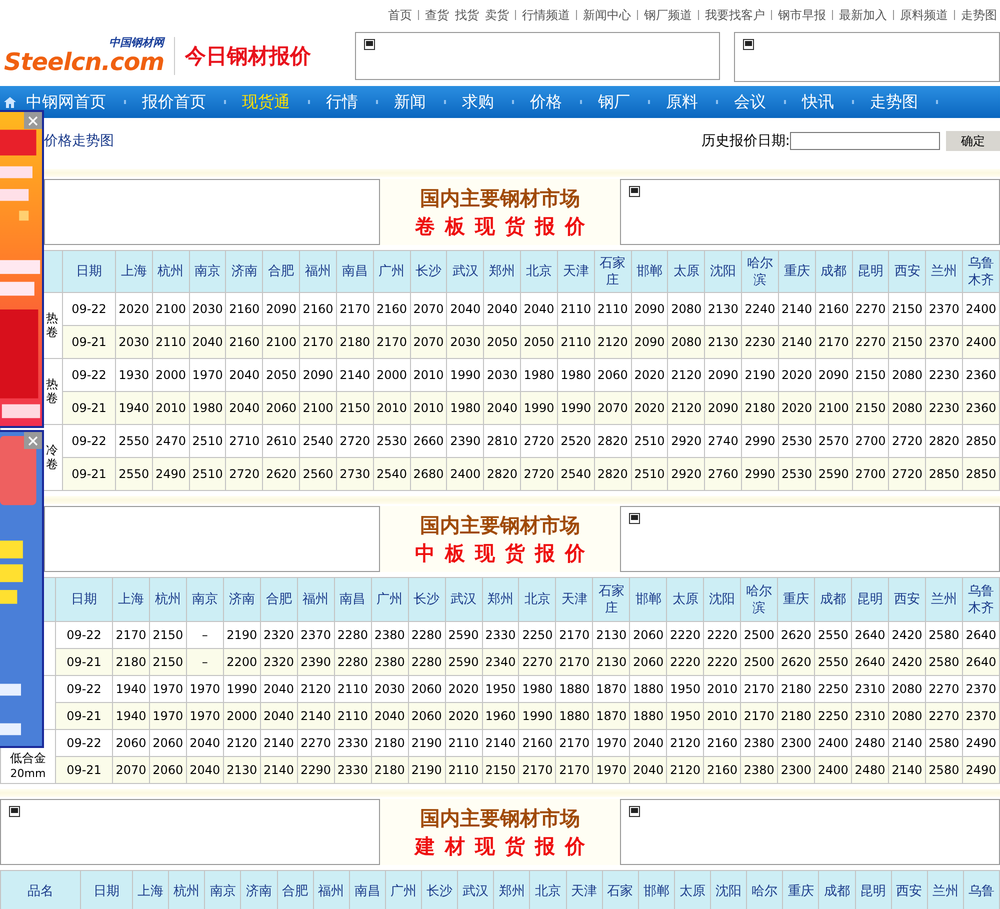 This screenshot has height=909, width=1000. What do you see at coordinates (66, 102) in the screenshot?
I see `nav-link: 中钢网首页` at bounding box center [66, 102].